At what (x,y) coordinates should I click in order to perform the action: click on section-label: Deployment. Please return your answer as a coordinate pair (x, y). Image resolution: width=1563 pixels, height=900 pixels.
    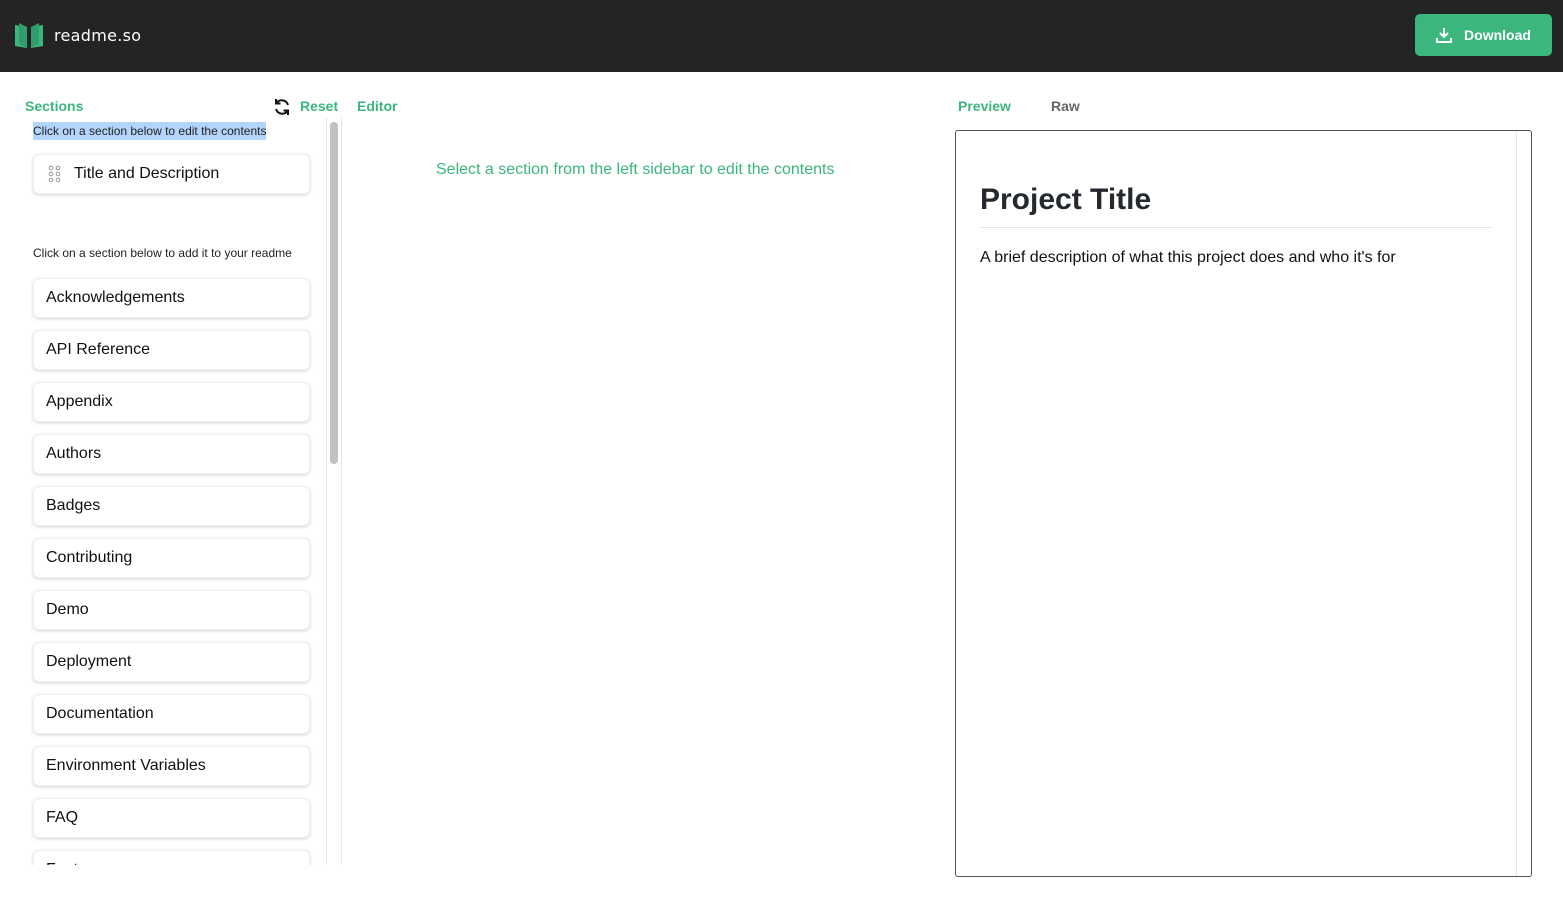
    Looking at the image, I should click on (89, 661).